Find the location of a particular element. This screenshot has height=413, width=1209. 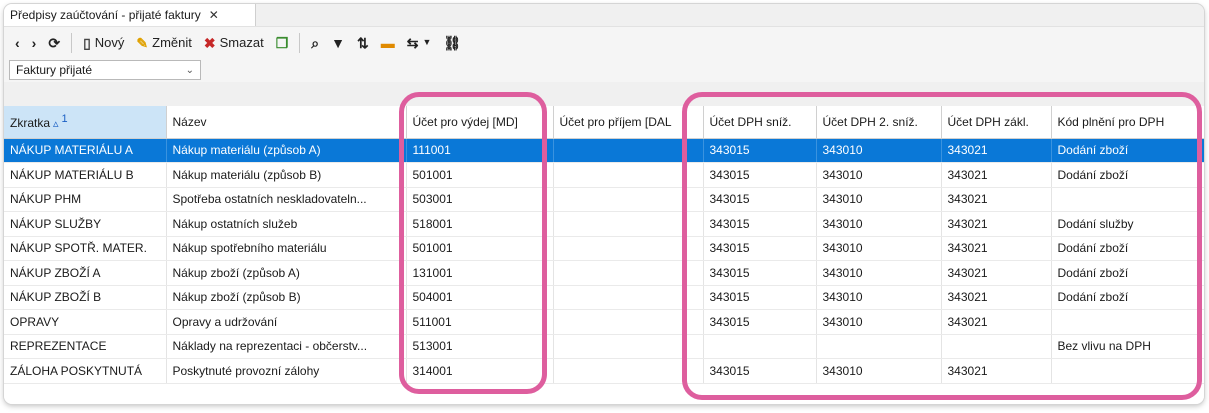

chevron-down-icon: ⌄ is located at coordinates (189, 70).